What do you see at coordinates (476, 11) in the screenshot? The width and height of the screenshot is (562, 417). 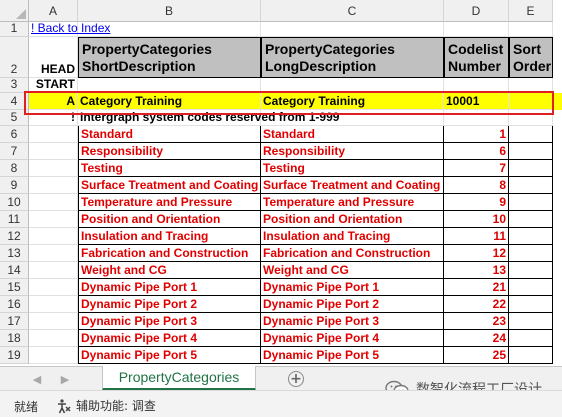 I see `column-header-d: D` at bounding box center [476, 11].